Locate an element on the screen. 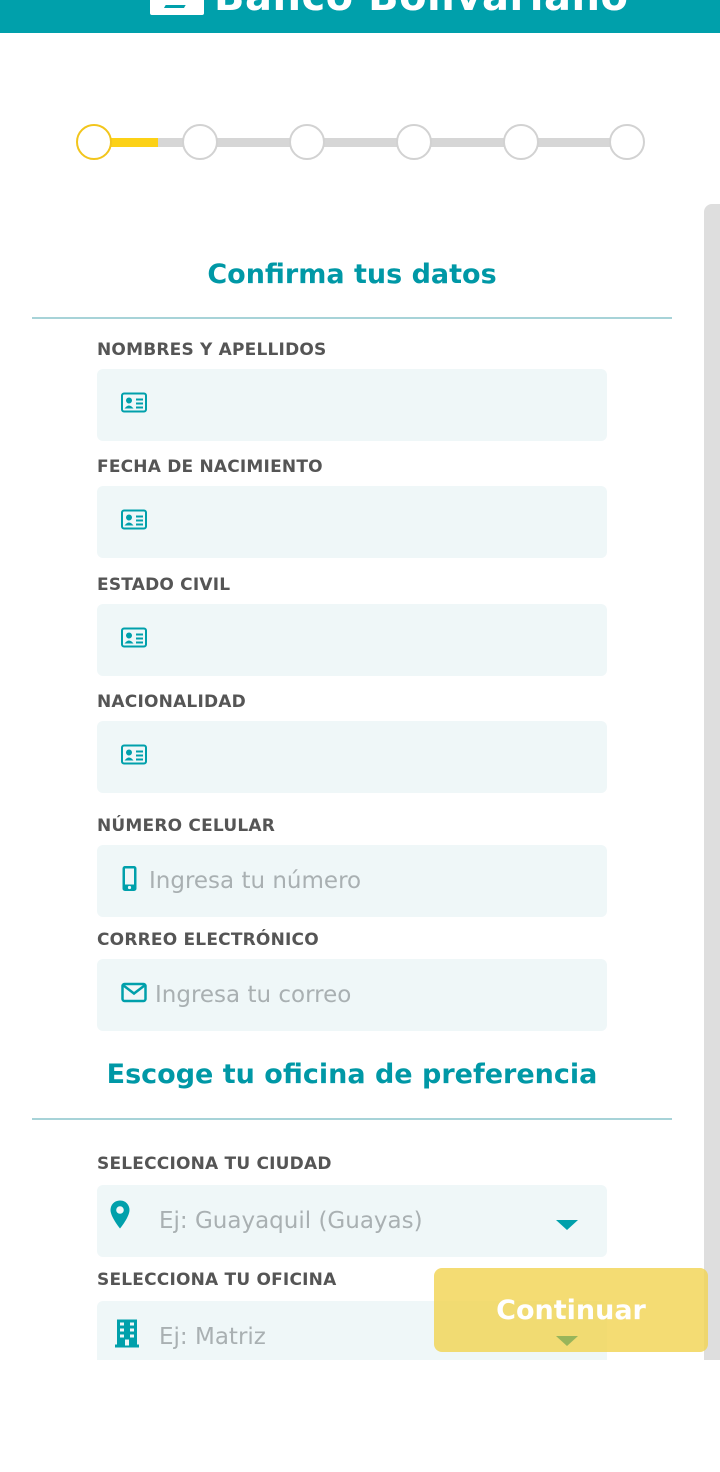 The height and width of the screenshot is (1472, 720). step-5-indicator is located at coordinates (521, 142).